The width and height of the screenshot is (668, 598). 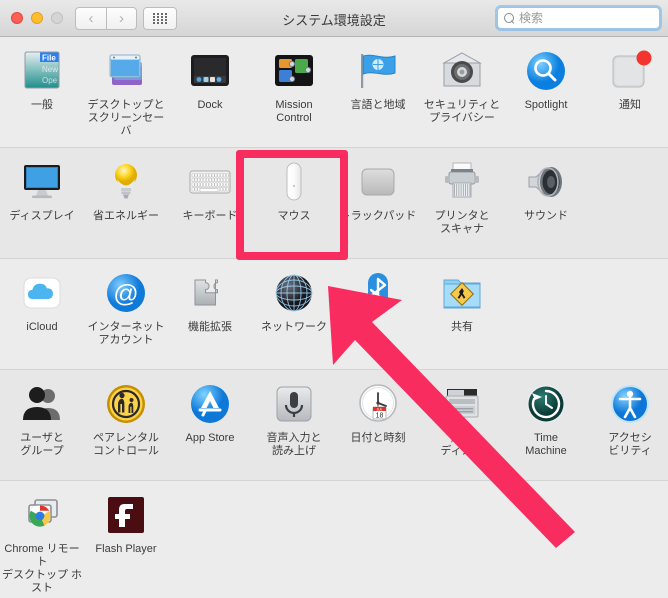 I want to click on pref-pane-label: 省エネルギー, so click(x=126, y=216).